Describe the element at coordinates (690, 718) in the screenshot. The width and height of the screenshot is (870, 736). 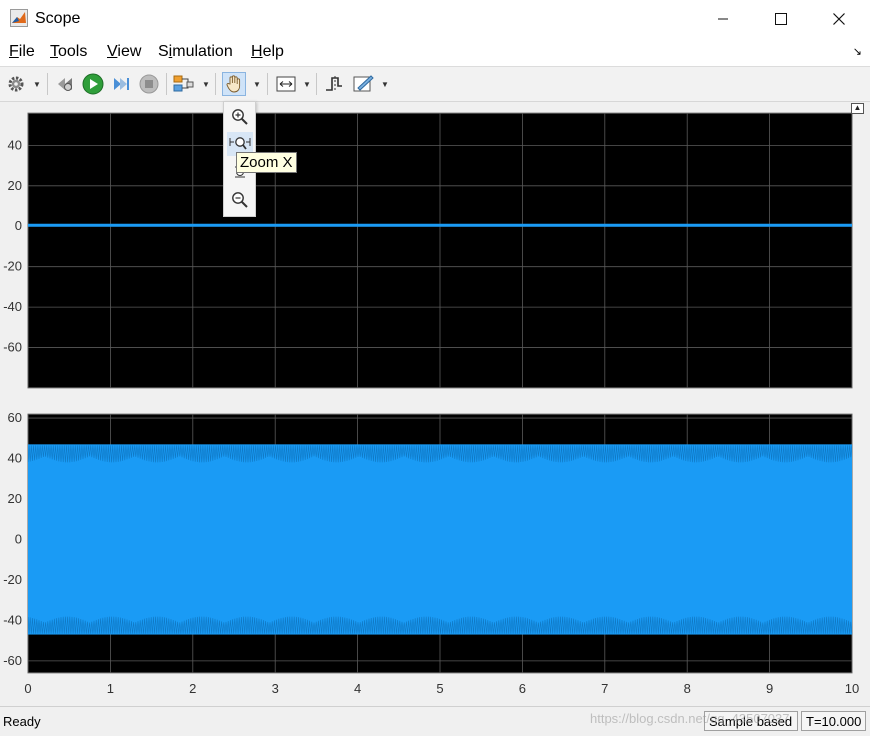
I see `watermark: https://blog.csdn.net/qq_43507037` at that location.